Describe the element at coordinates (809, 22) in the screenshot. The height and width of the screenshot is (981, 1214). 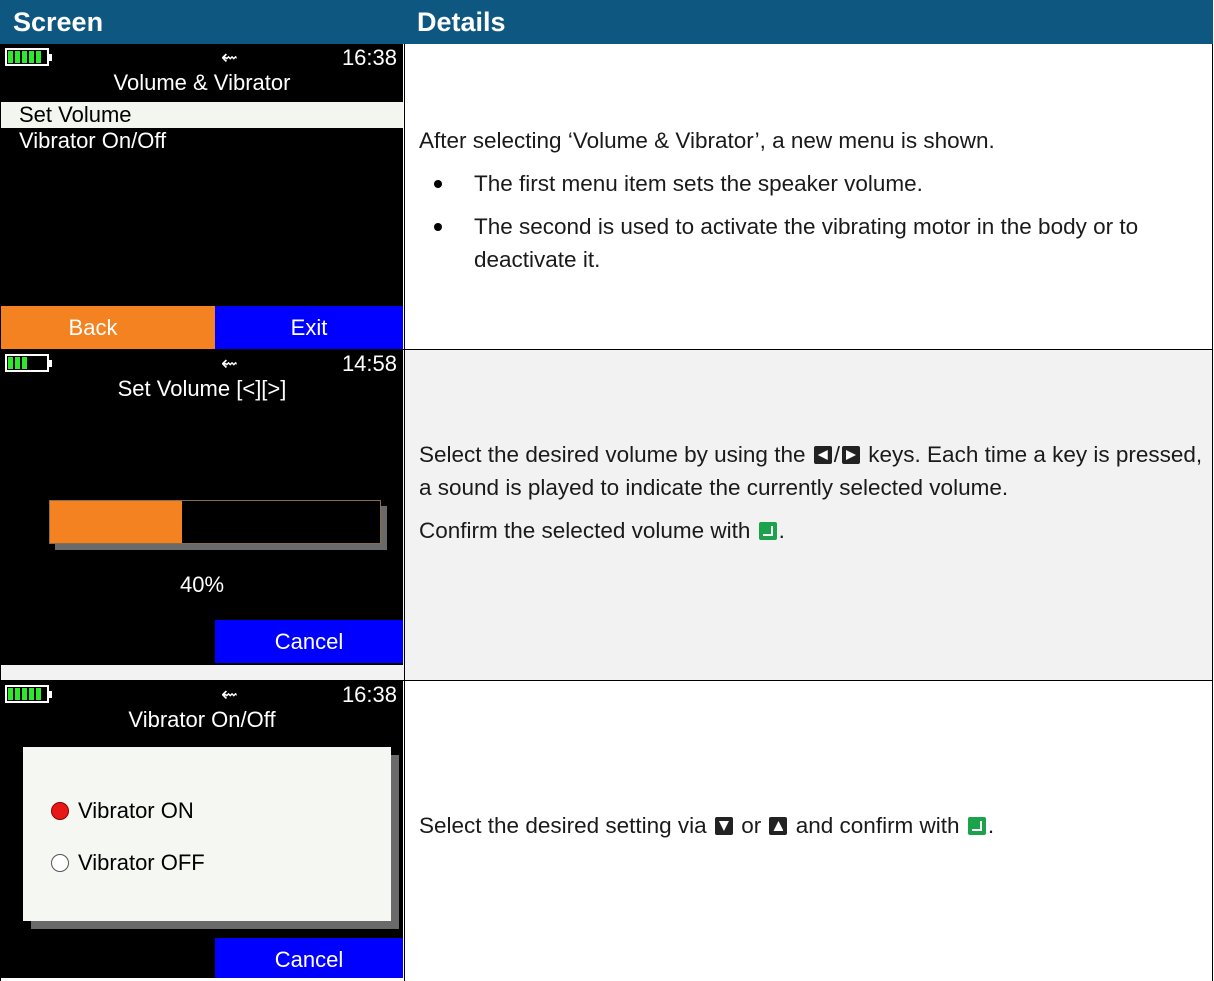
I see `header-details: Details` at that location.